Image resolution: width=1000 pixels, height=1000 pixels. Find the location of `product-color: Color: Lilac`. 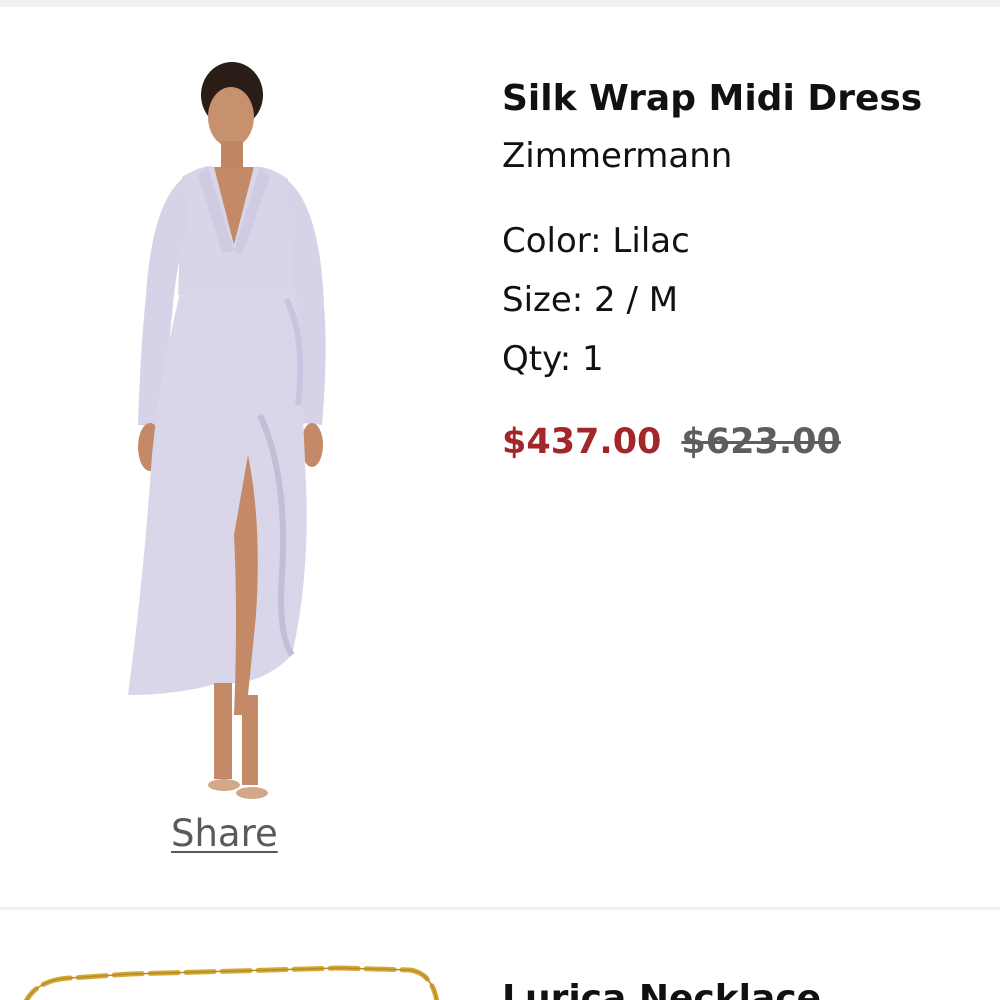

product-color: Color: Lilac is located at coordinates (596, 241).